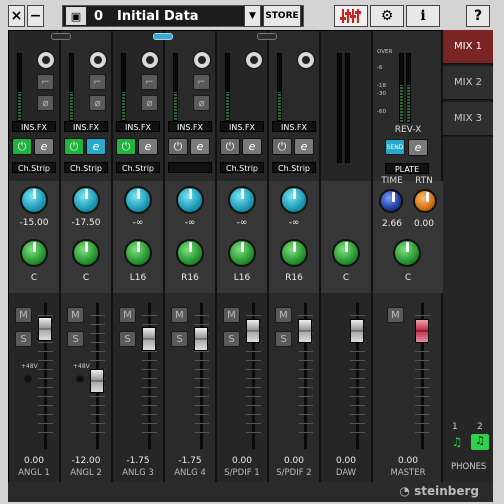 The width and height of the screenshot is (504, 504). I want to click on reverb-type-label: PLATE, so click(407, 168).